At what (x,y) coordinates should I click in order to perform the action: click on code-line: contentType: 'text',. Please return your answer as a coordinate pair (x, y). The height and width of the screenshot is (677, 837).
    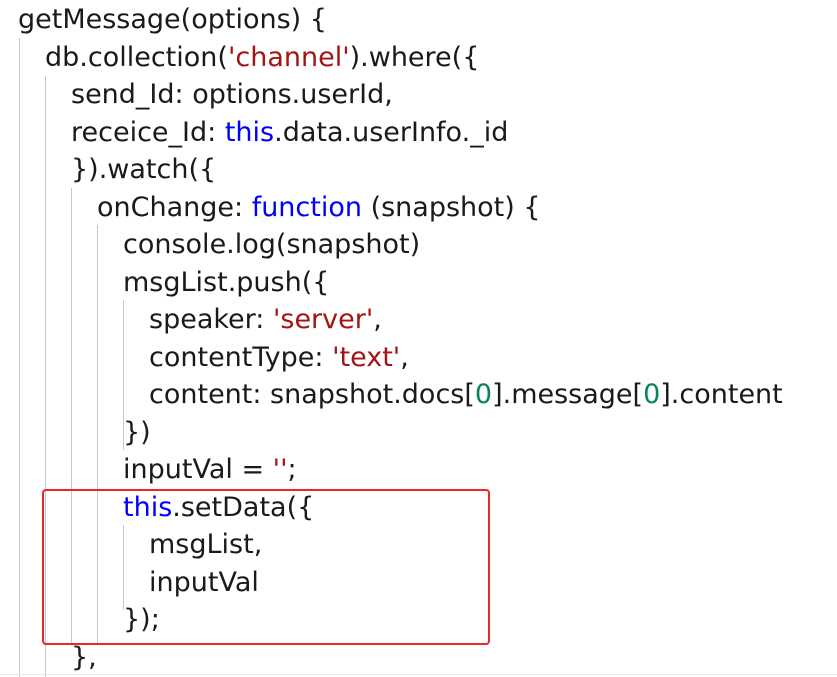
    Looking at the image, I should click on (279, 357).